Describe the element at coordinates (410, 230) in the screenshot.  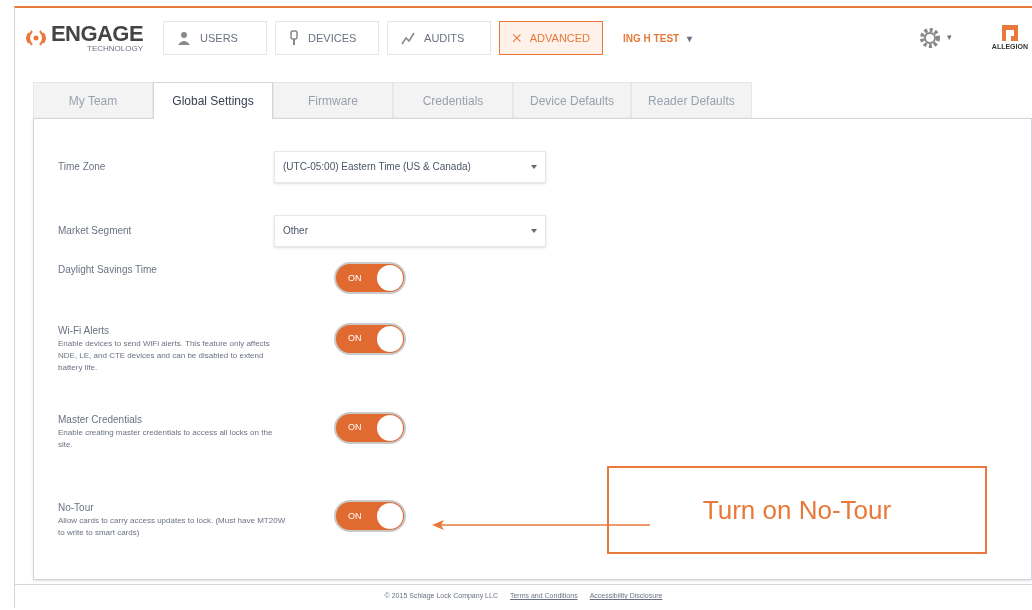
I see `select-field: Other` at that location.